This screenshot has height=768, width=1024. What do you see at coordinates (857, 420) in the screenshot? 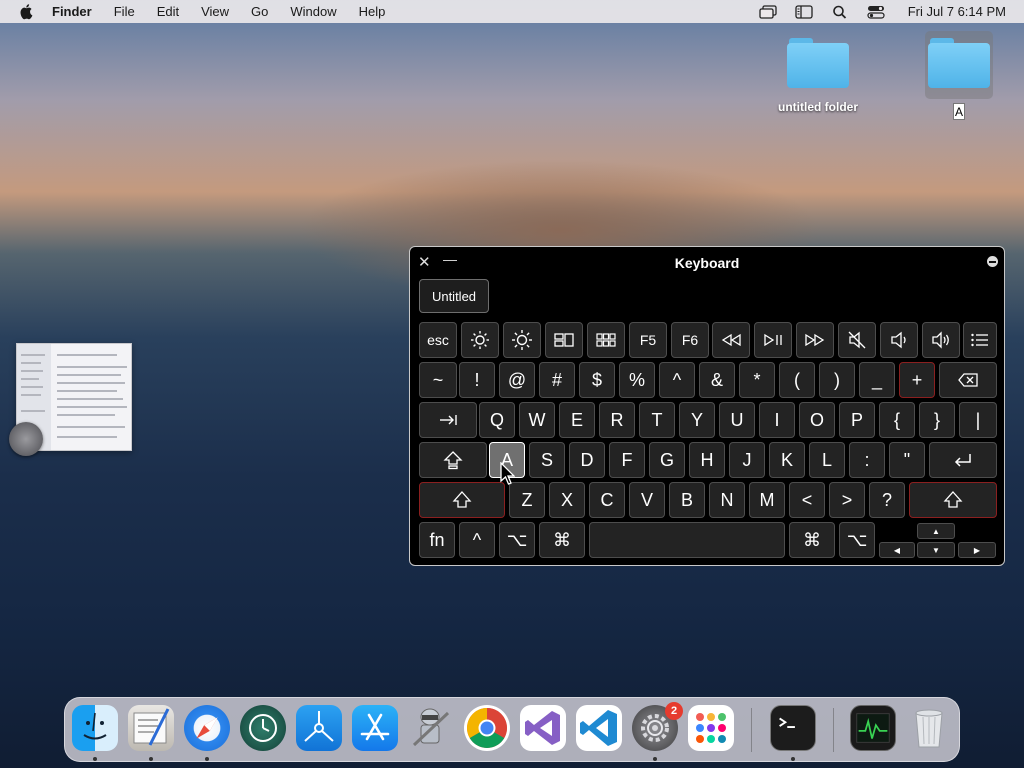
I see `key-p: P` at bounding box center [857, 420].